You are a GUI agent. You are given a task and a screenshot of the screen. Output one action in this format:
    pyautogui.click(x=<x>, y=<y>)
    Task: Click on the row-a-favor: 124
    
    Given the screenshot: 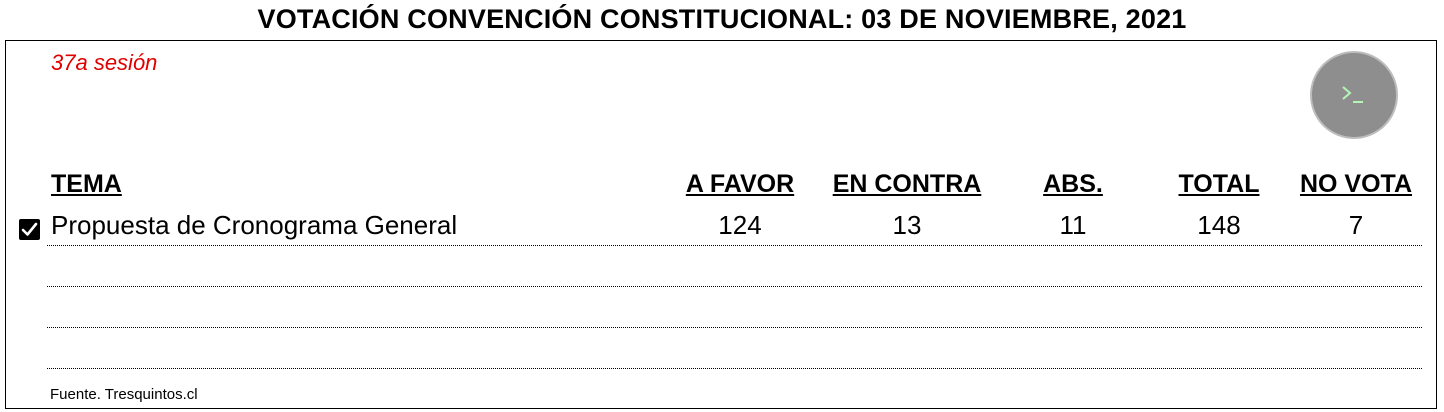 What is the action you would take?
    pyautogui.click(x=740, y=225)
    